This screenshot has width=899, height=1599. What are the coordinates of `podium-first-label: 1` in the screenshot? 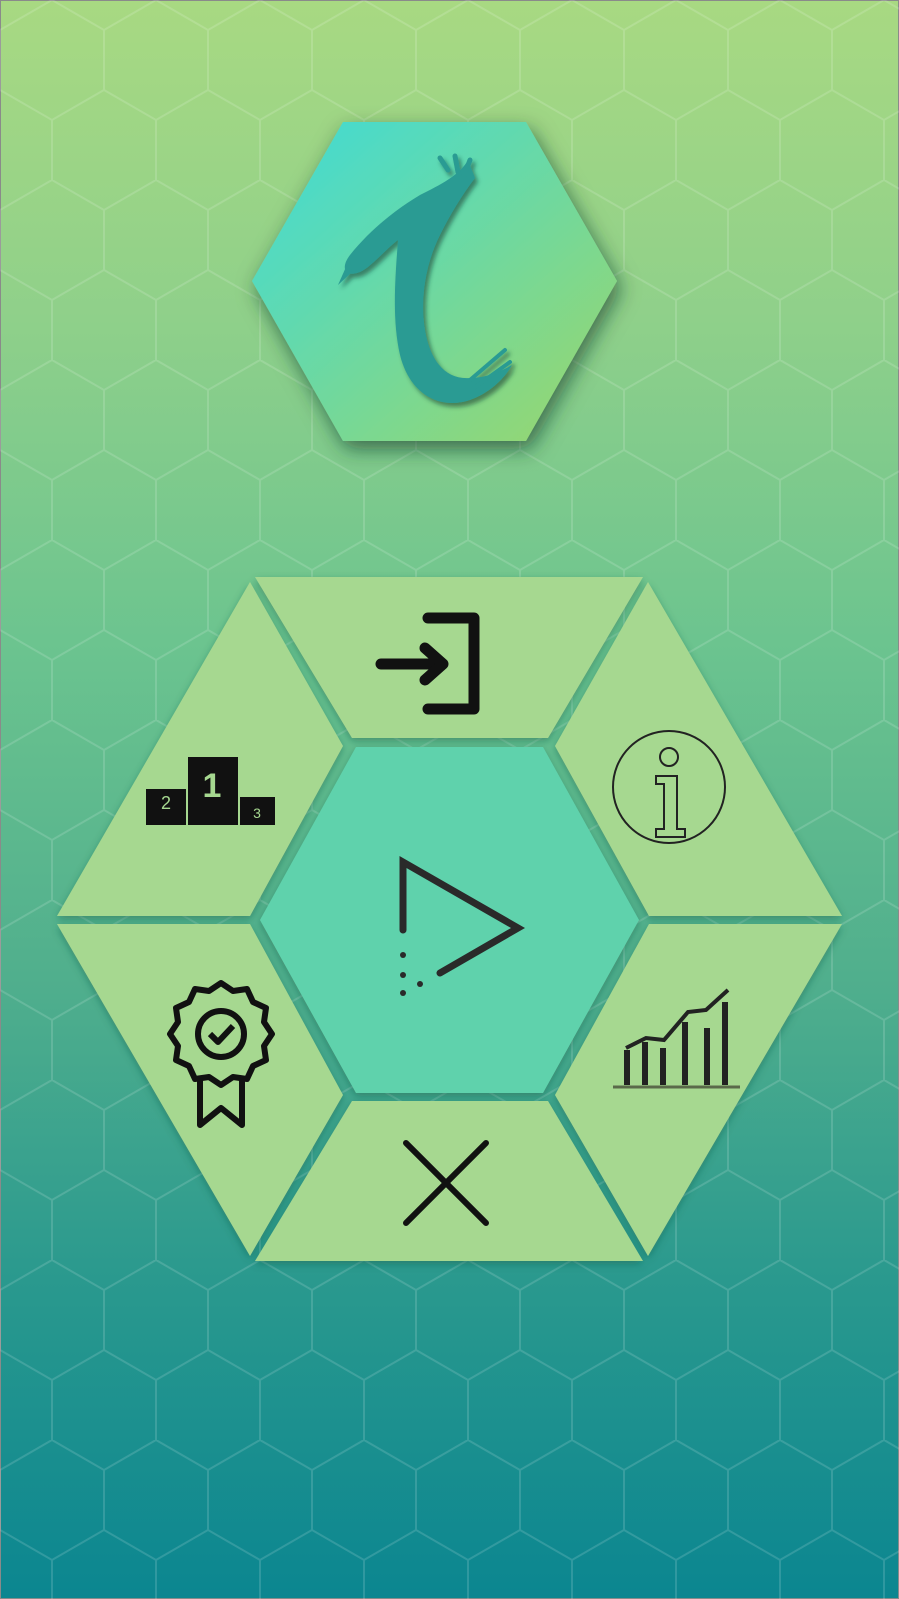 It's located at (212, 786).